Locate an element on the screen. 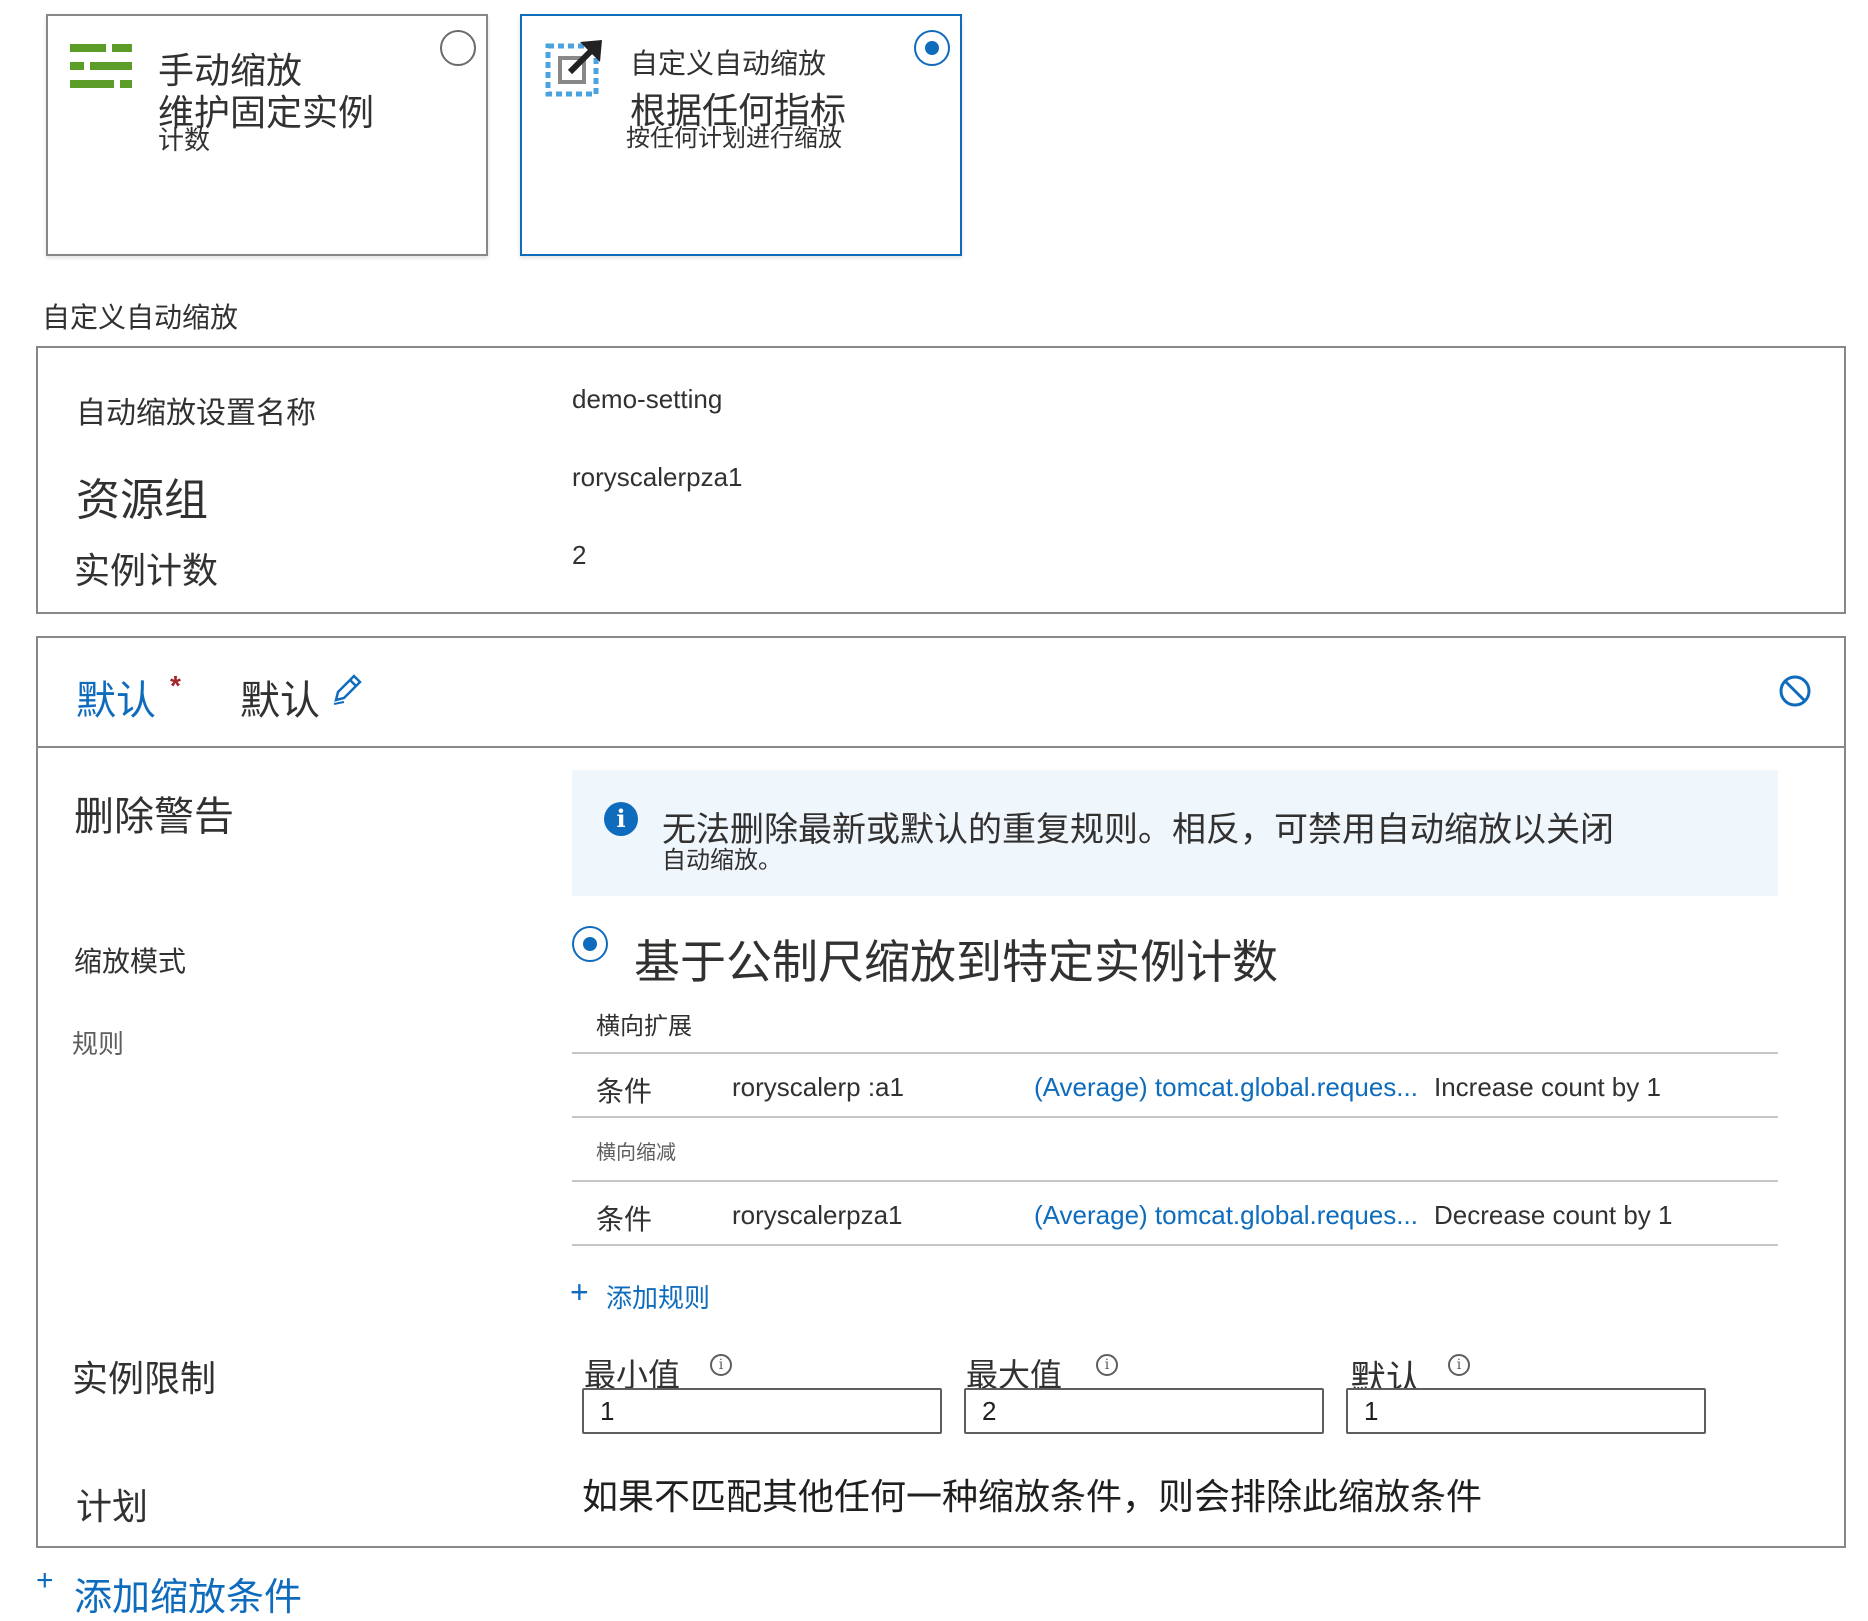 The height and width of the screenshot is (1621, 1868). rule-action: Decrease count by 1 is located at coordinates (1553, 1215).